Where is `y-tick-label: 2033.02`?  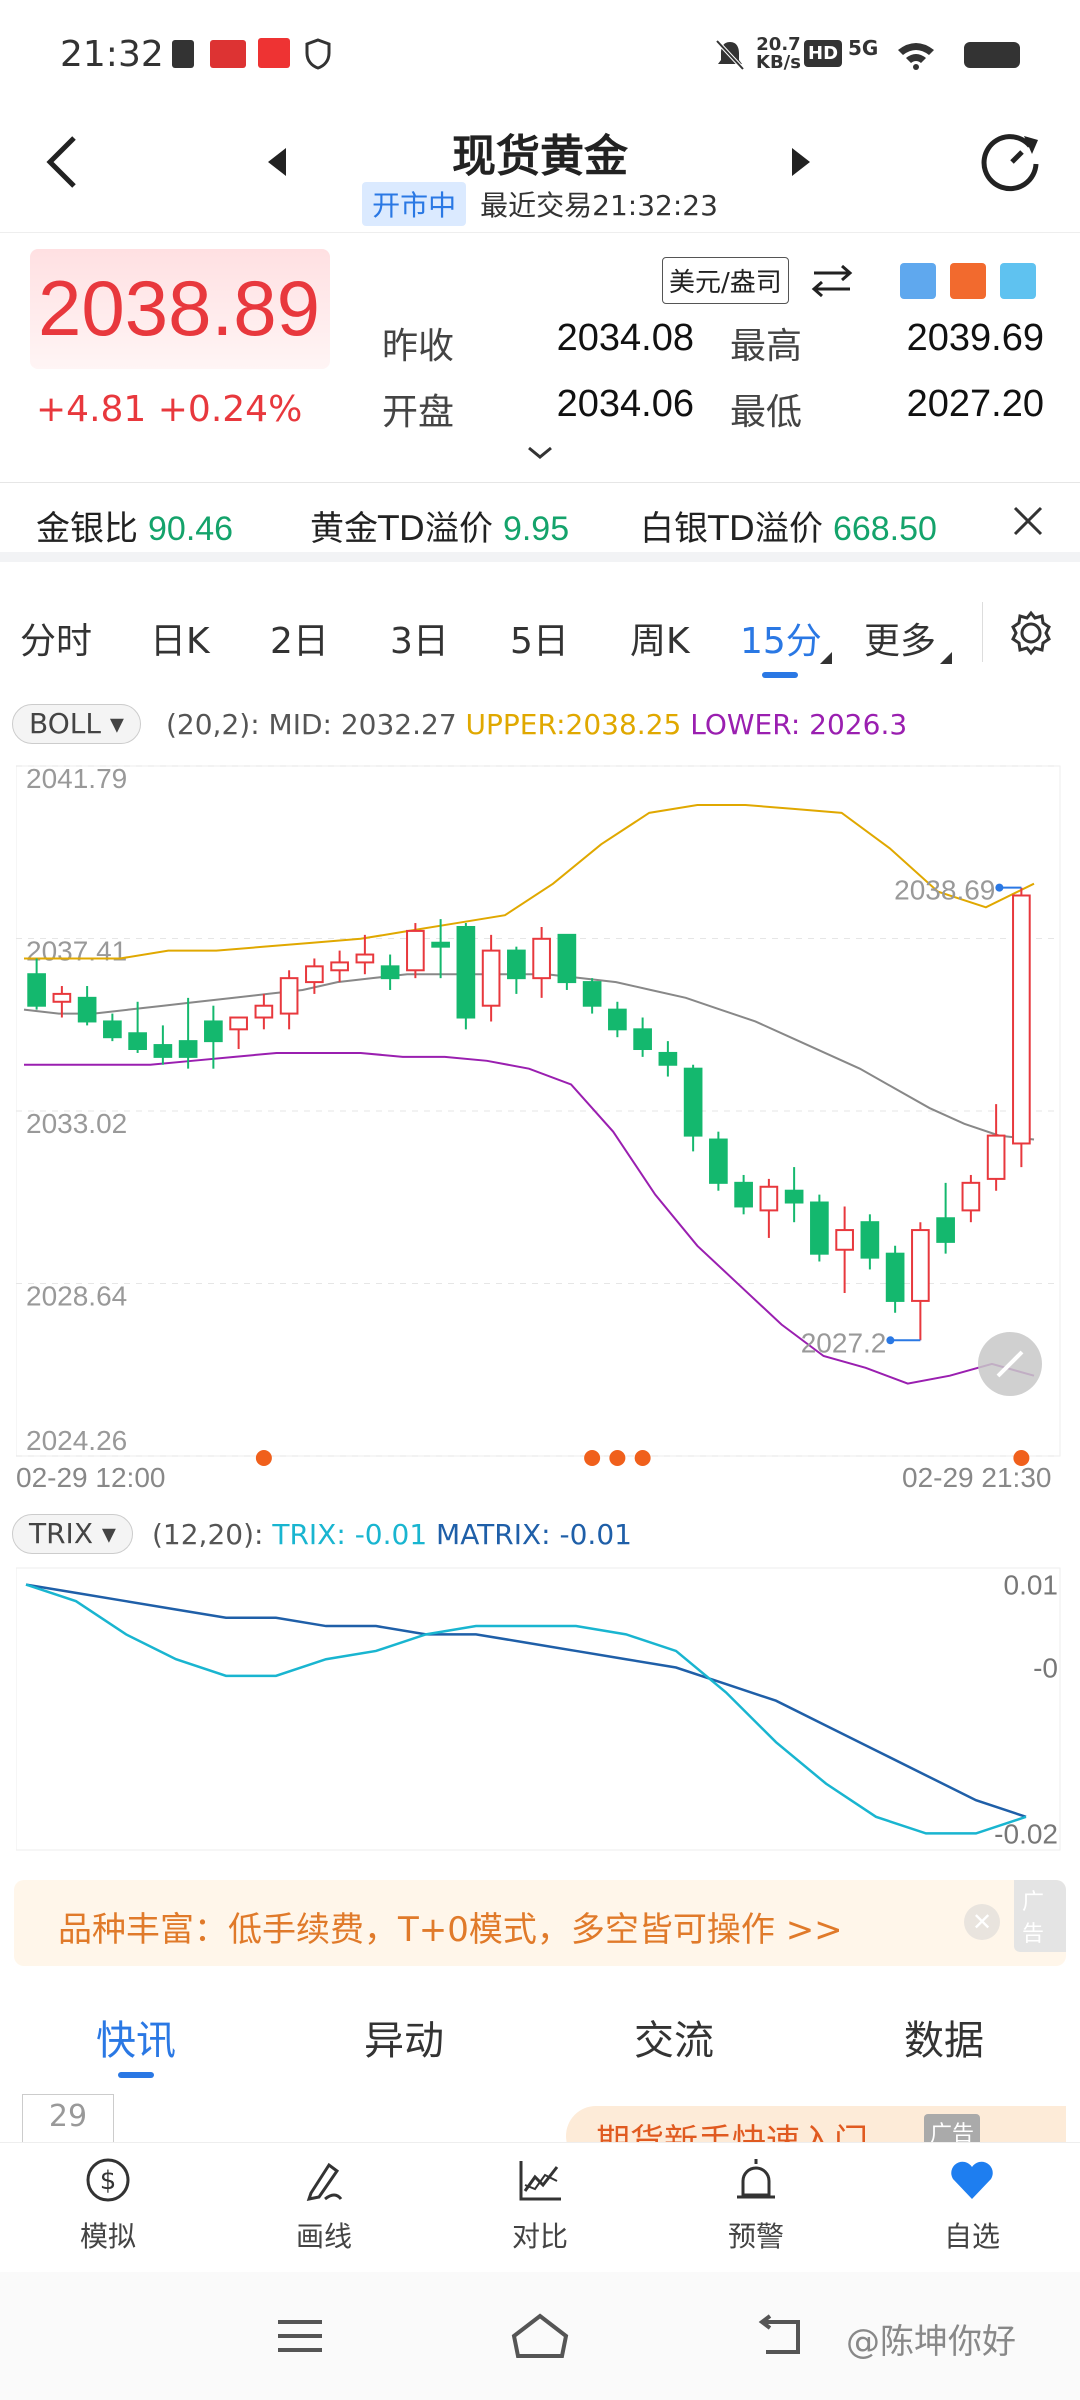 y-tick-label: 2033.02 is located at coordinates (76, 1123).